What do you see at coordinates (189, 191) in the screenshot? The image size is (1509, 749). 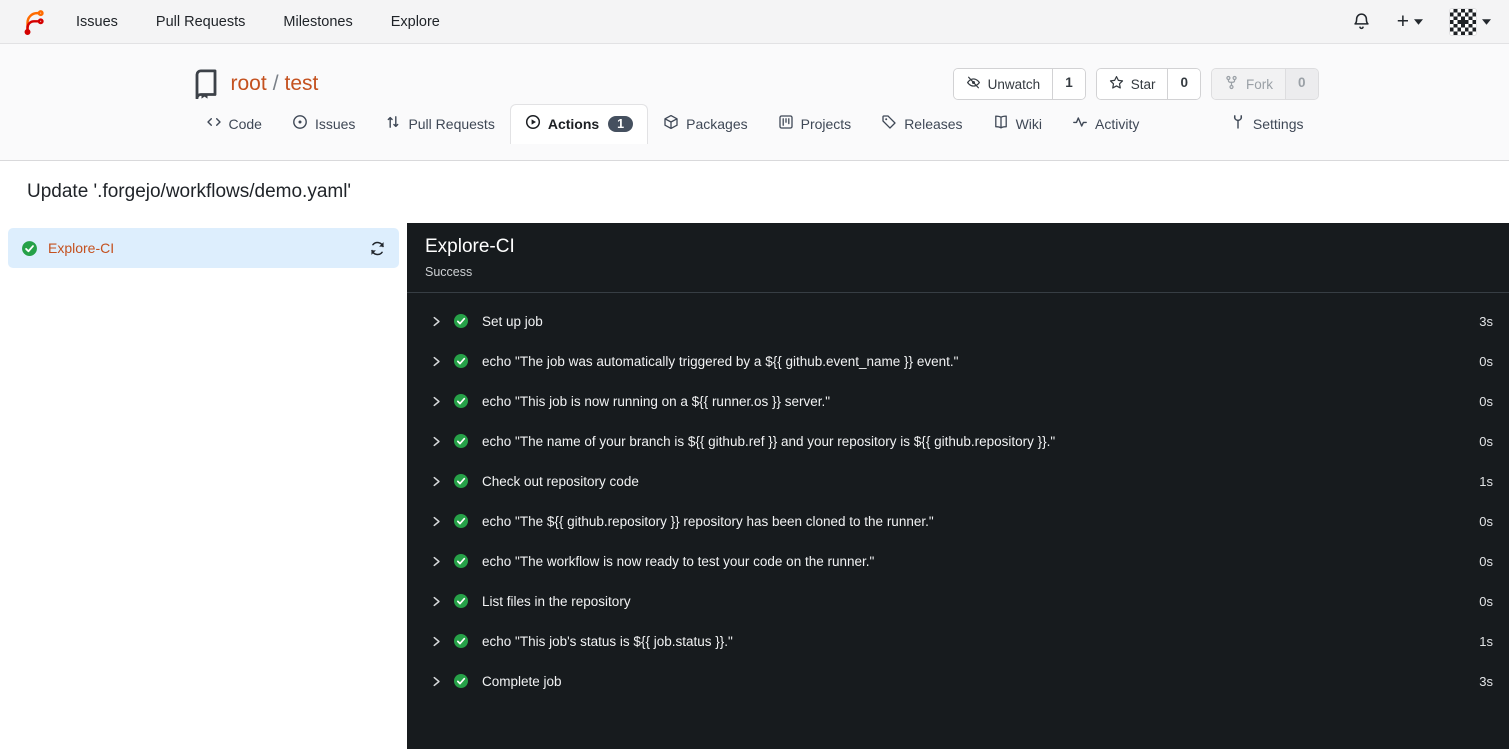 I see `page-title: Update '.forgejo/workflows/demo.yaml'` at bounding box center [189, 191].